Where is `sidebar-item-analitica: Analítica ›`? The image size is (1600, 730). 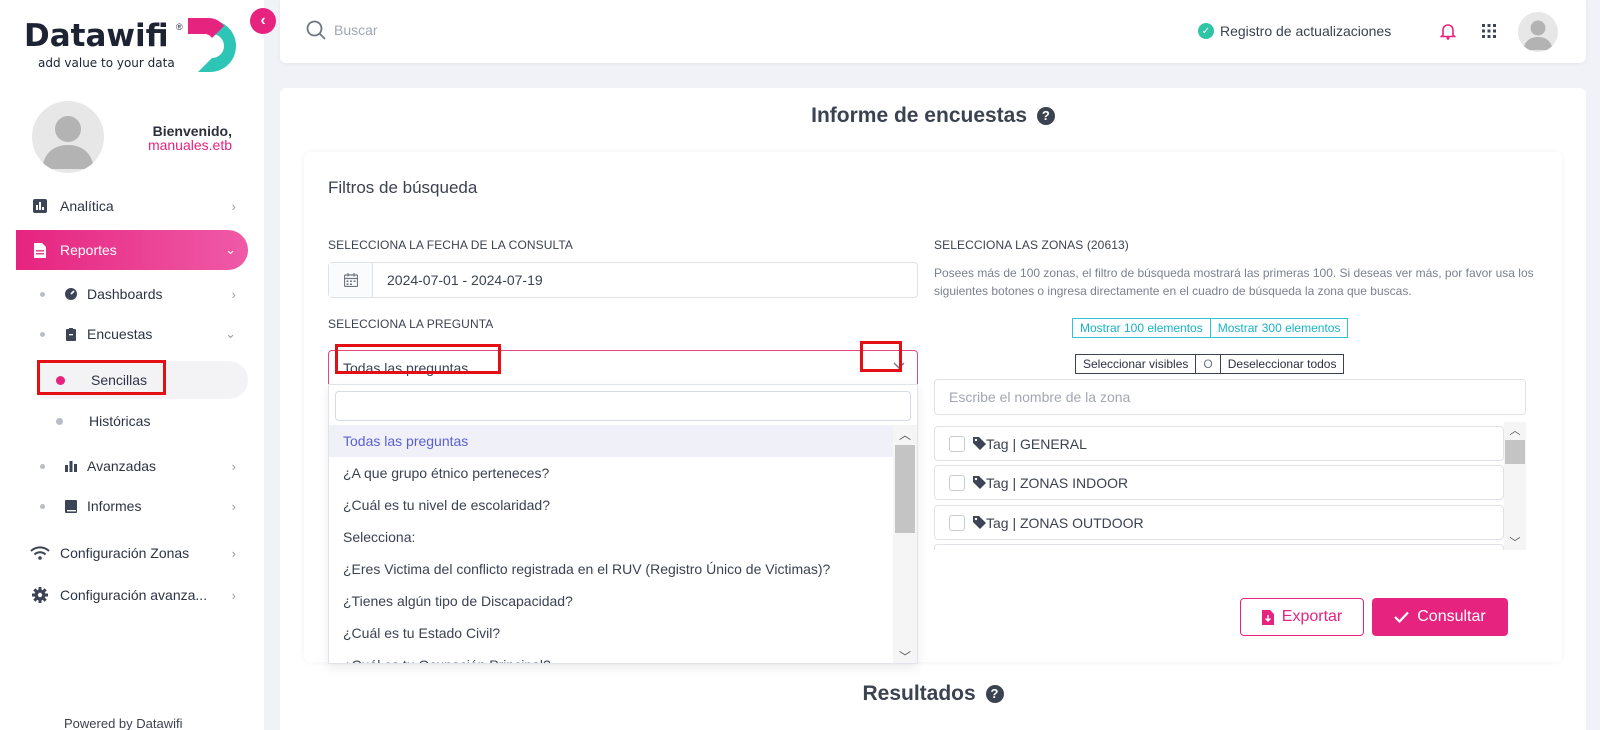
sidebar-item-analitica: Analítica › is located at coordinates (132, 206).